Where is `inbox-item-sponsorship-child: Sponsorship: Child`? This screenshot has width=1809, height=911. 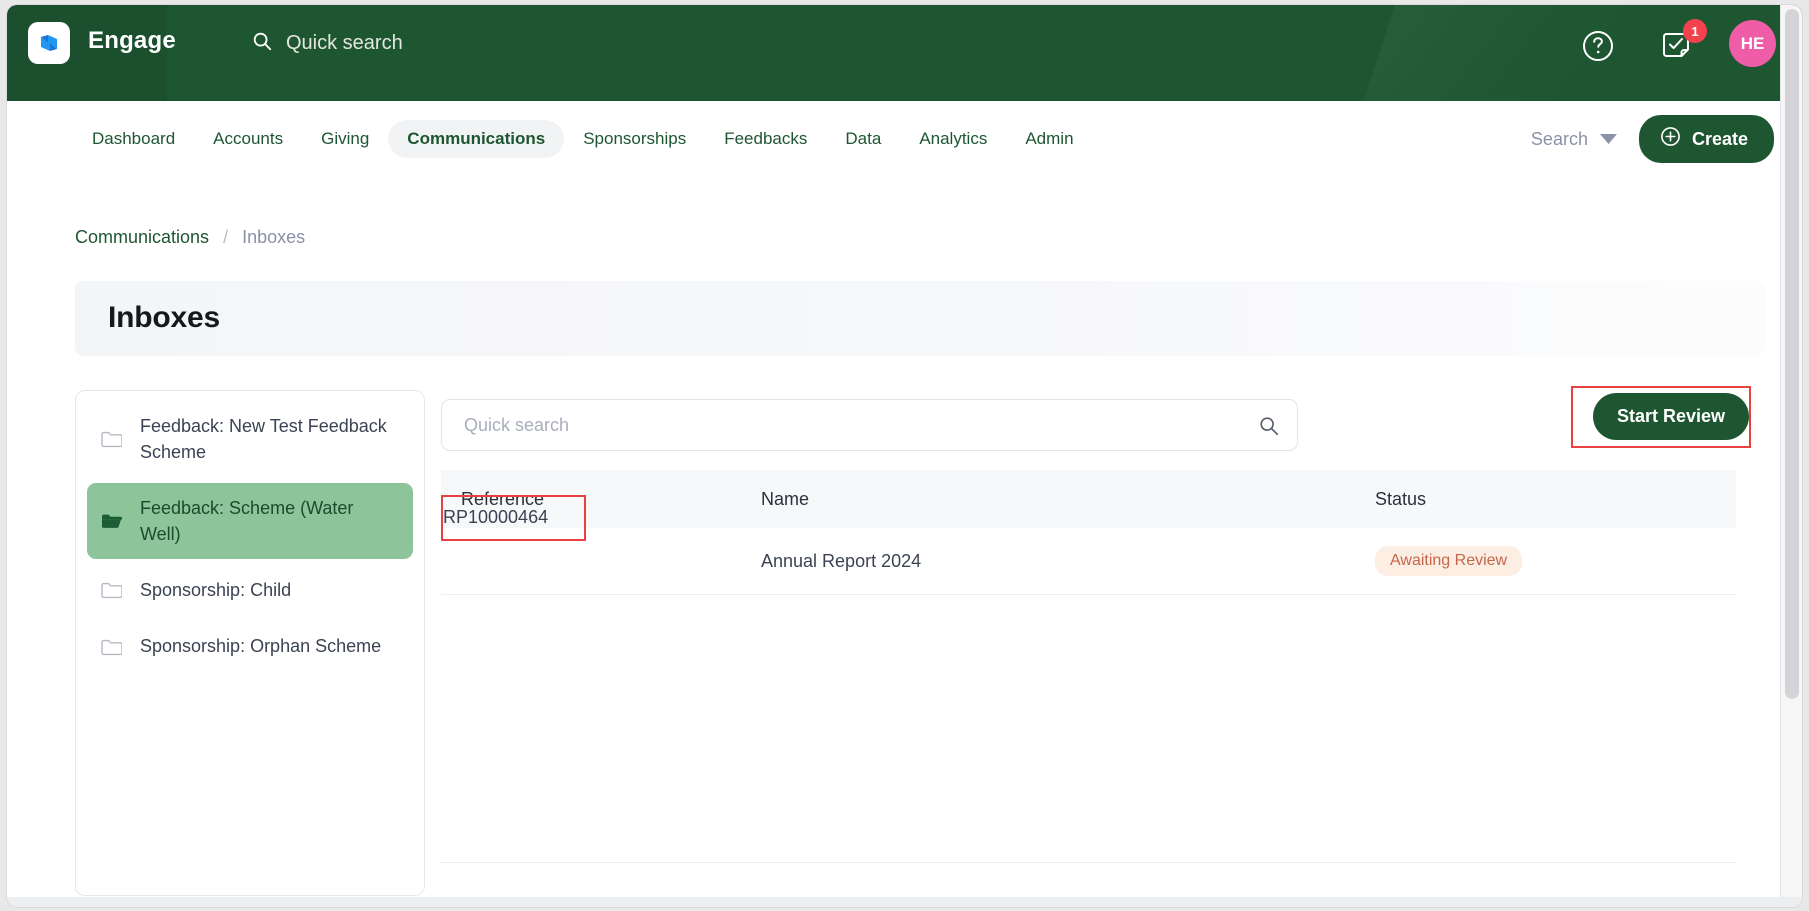 inbox-item-sponsorship-child: Sponsorship: Child is located at coordinates (250, 590).